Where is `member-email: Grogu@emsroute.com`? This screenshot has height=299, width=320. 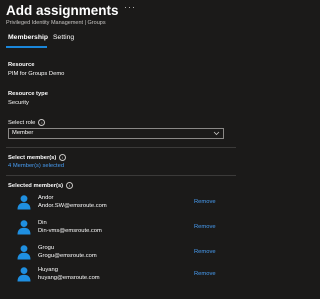
member-email: Grogu@emsroute.com is located at coordinates (67, 256).